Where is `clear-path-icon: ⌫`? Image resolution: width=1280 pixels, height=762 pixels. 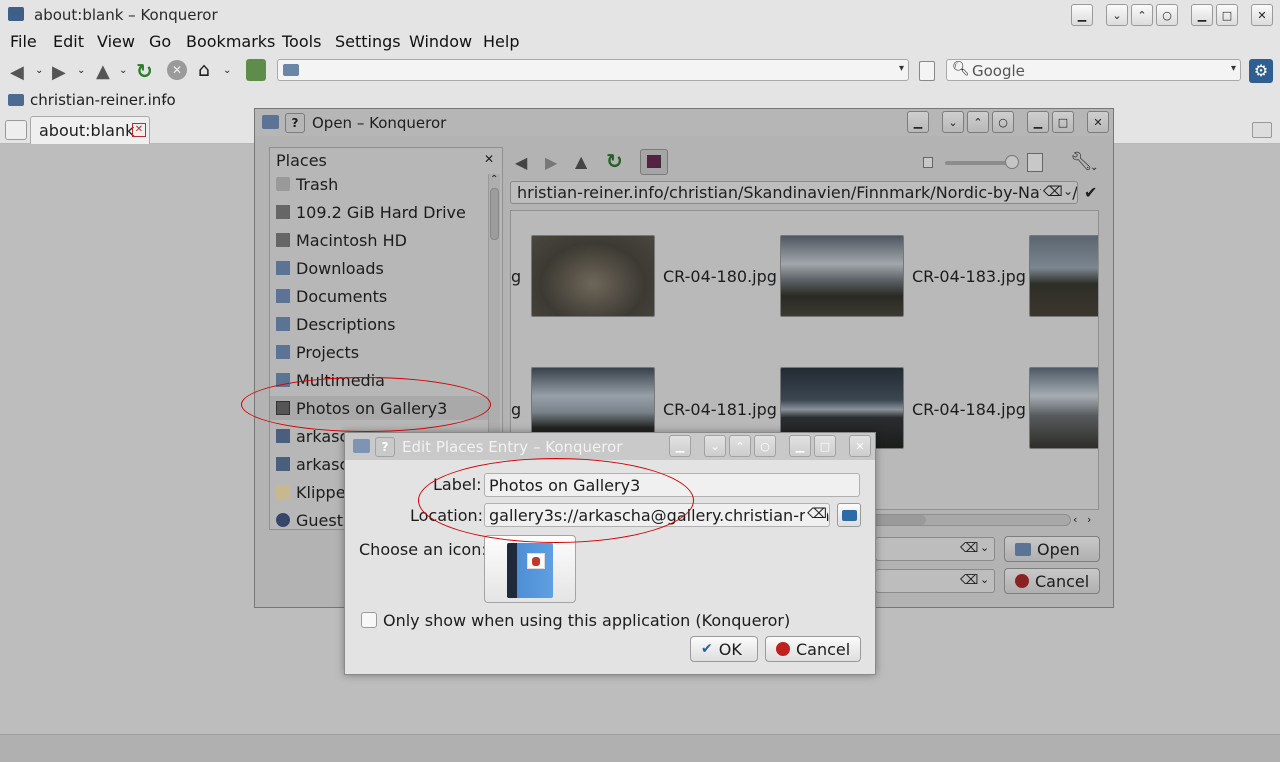
clear-path-icon: ⌫ is located at coordinates (1052, 192).